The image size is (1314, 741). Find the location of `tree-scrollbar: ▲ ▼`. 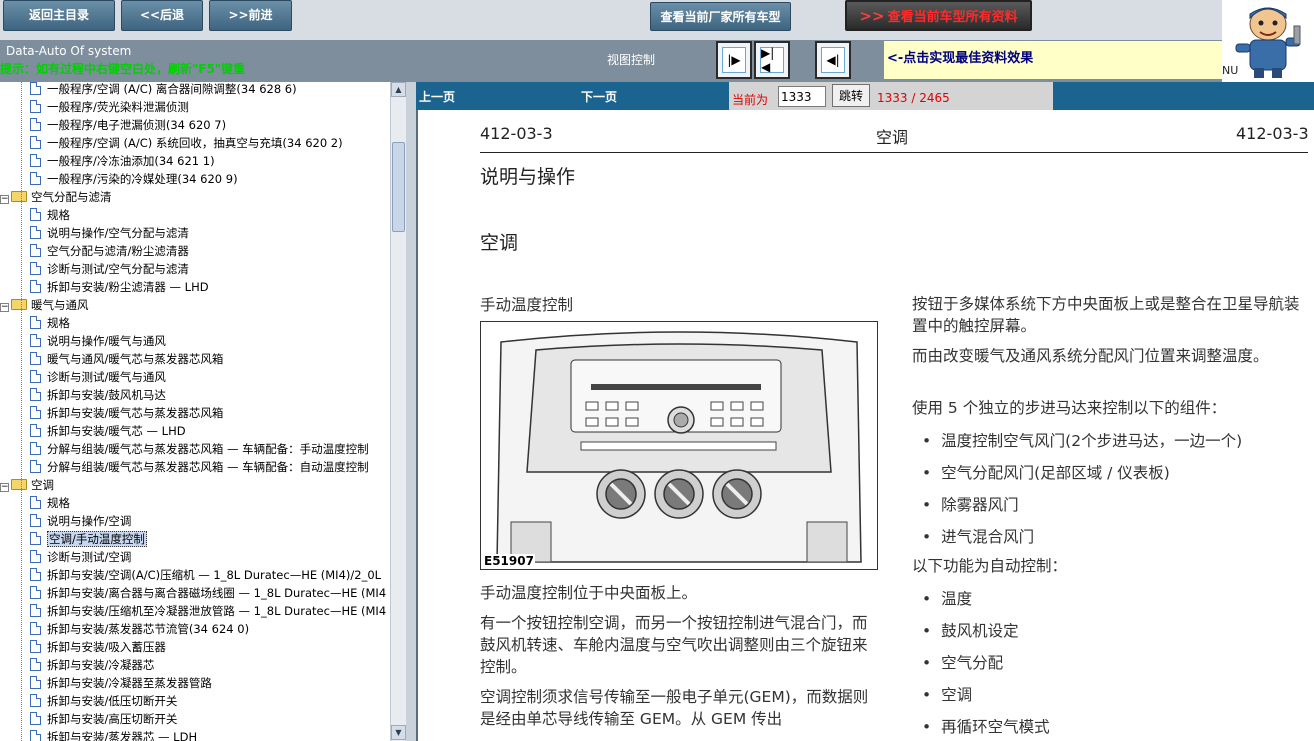

tree-scrollbar: ▲ ▼ is located at coordinates (398, 411).